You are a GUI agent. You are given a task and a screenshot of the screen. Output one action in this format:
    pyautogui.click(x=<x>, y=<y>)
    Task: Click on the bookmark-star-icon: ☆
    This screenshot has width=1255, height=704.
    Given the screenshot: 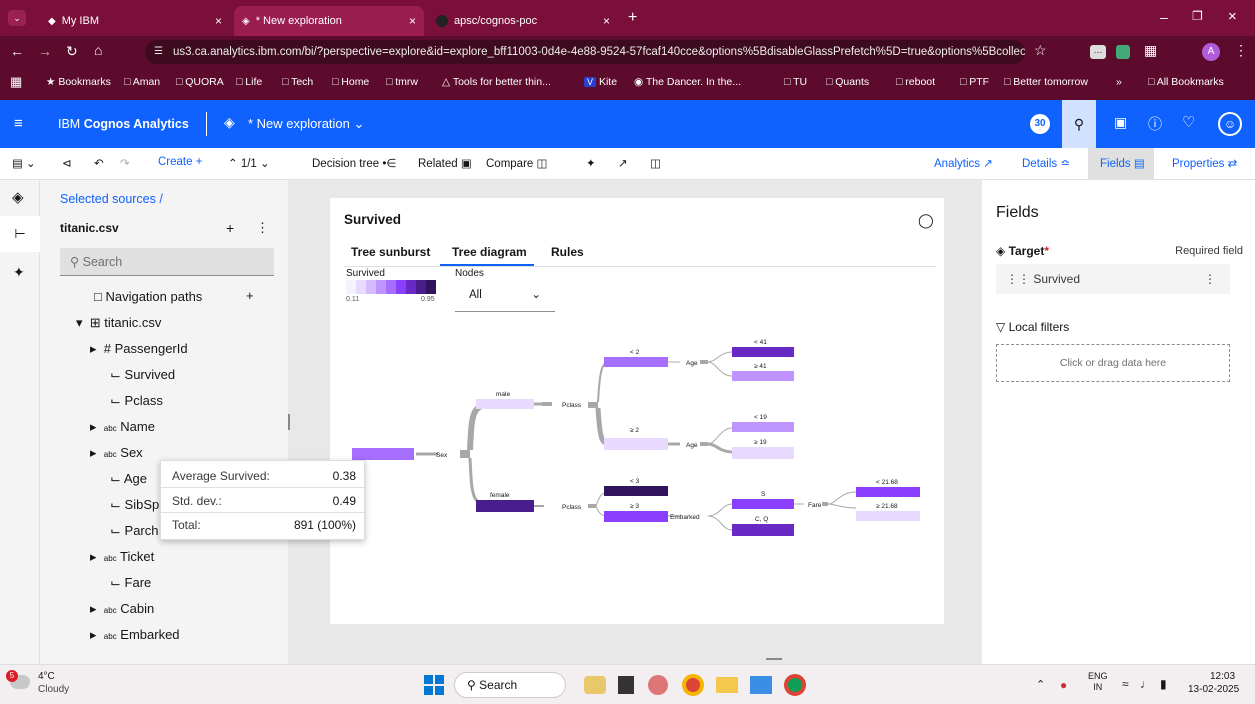 What is the action you would take?
    pyautogui.click(x=1040, y=50)
    